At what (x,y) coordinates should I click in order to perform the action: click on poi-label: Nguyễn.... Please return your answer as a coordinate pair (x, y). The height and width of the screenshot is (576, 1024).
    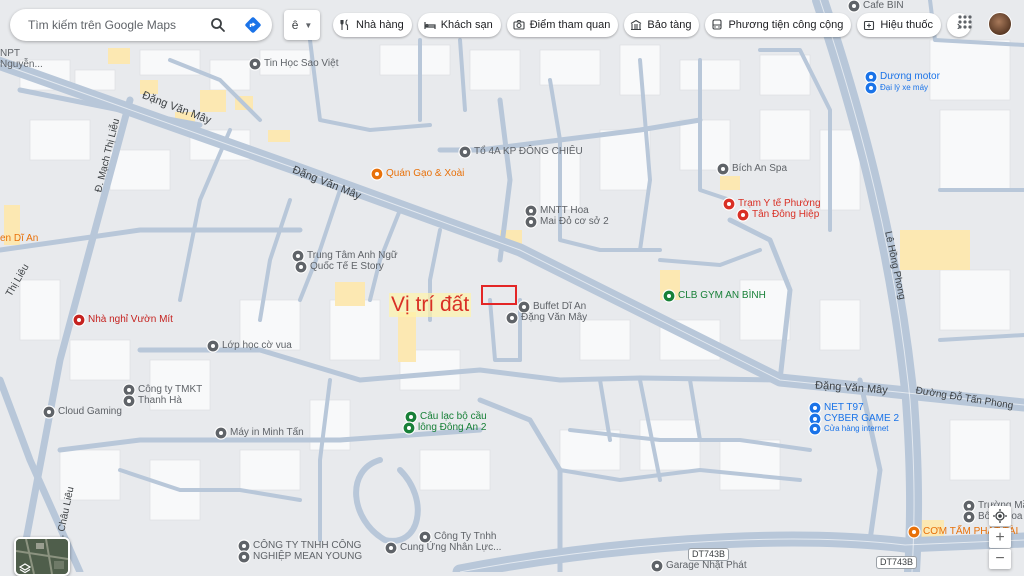
    Looking at the image, I should click on (21, 64).